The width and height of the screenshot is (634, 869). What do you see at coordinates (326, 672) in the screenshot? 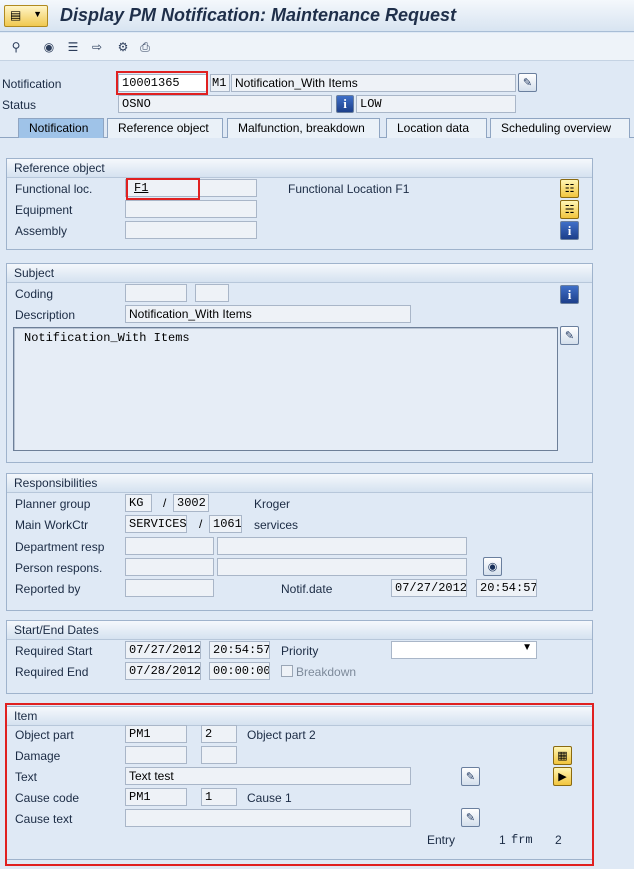
I see `breakdown-label: Breakdown` at bounding box center [326, 672].